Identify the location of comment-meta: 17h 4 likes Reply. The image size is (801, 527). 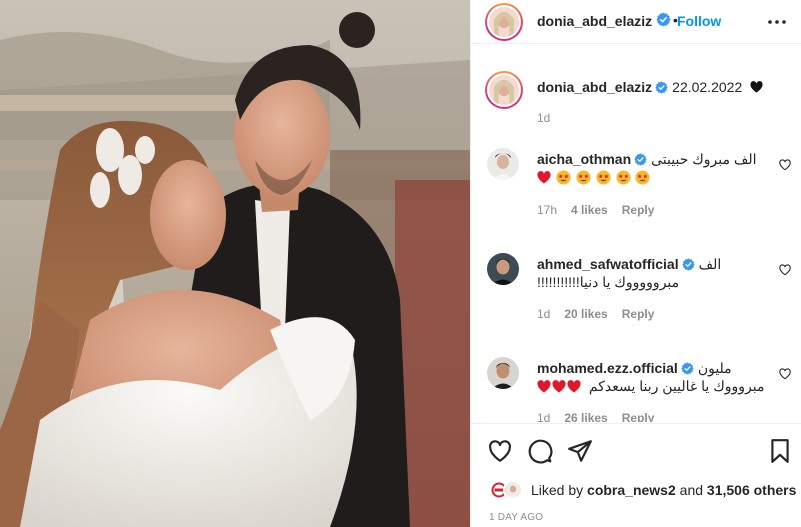
(602, 210).